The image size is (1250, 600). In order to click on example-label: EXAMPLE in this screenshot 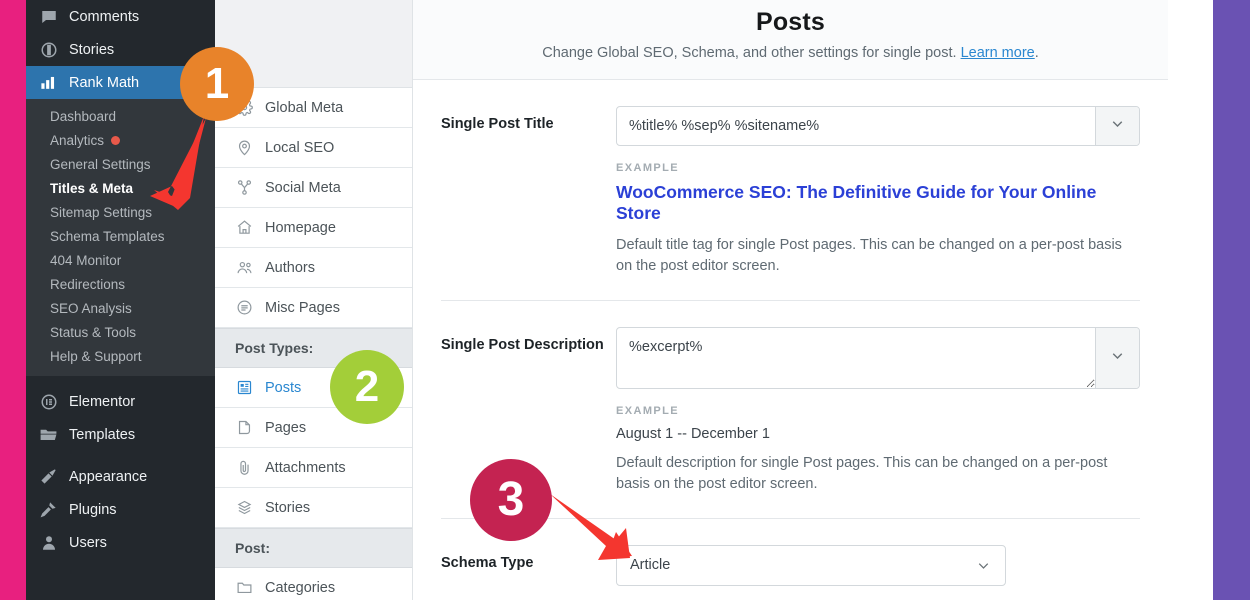, I will do `click(647, 410)`.